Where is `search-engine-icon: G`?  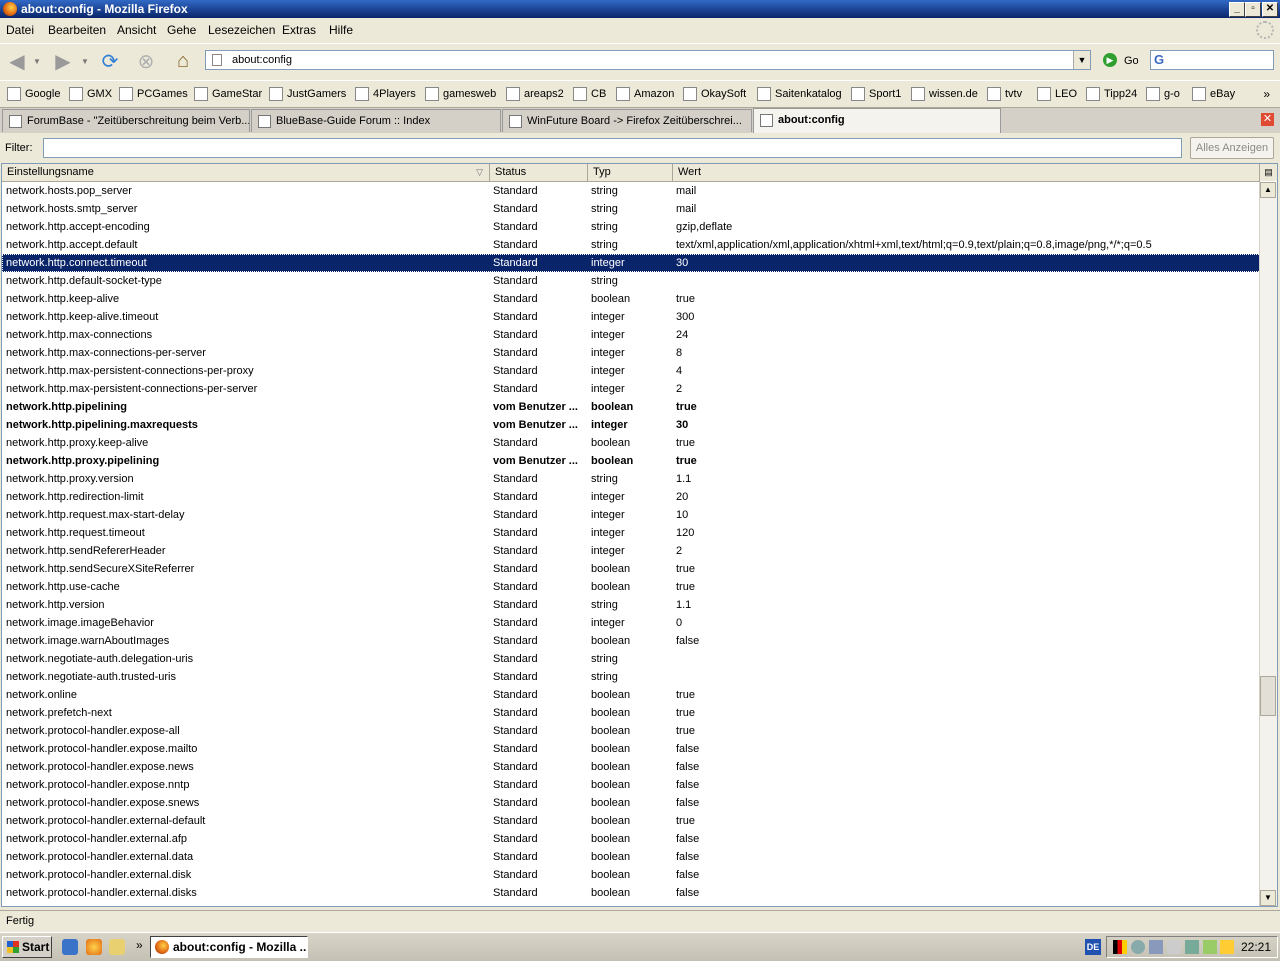
search-engine-icon: G is located at coordinates (1159, 59).